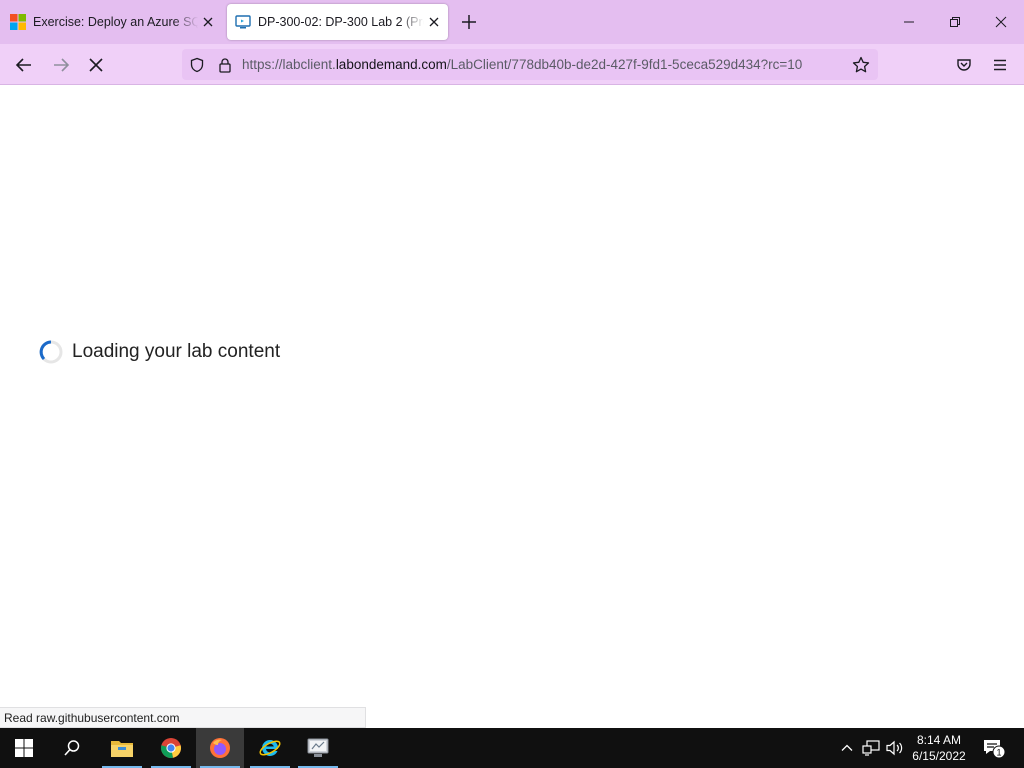 The height and width of the screenshot is (768, 1024). I want to click on show-hidden-icons-button, so click(847, 748).